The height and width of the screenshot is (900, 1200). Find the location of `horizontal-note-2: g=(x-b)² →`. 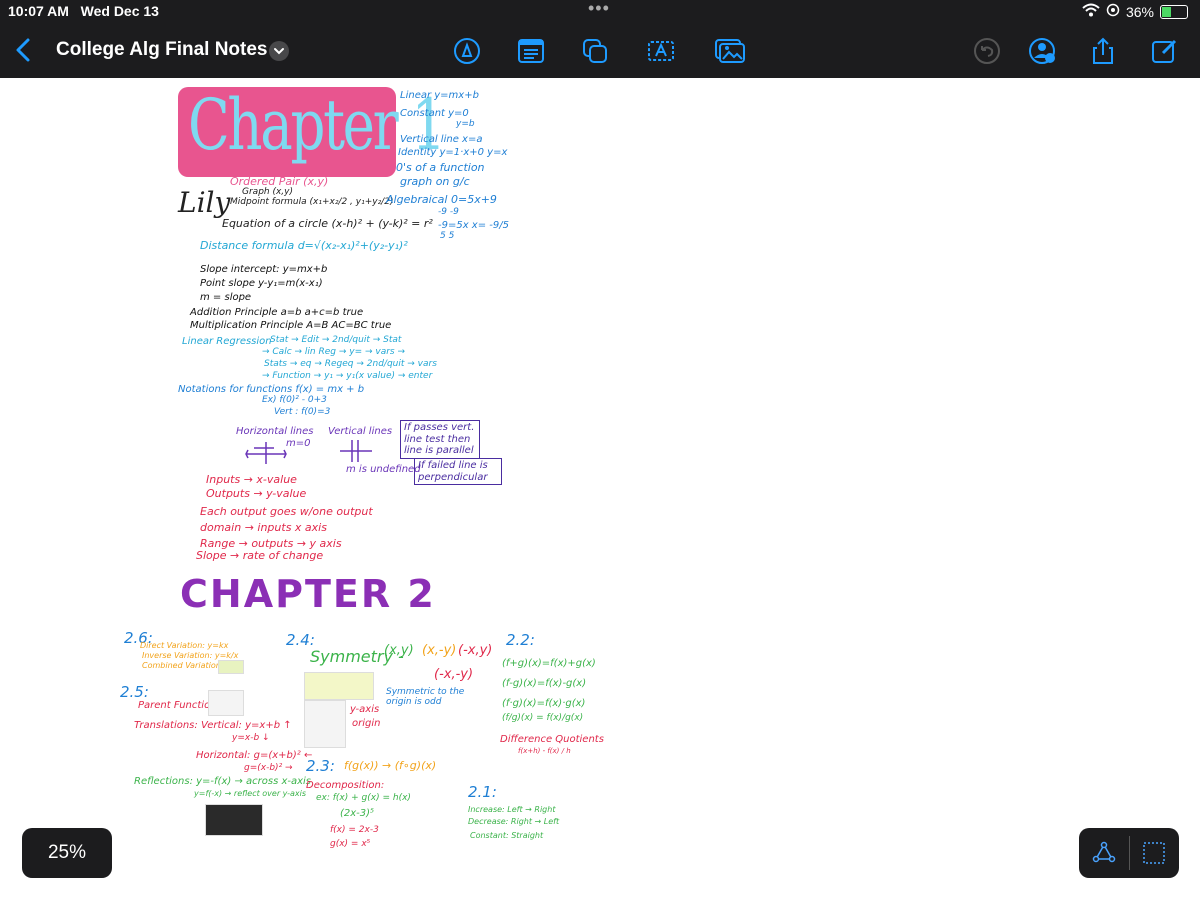

horizontal-note-2: g=(x-b)² → is located at coordinates (268, 768).